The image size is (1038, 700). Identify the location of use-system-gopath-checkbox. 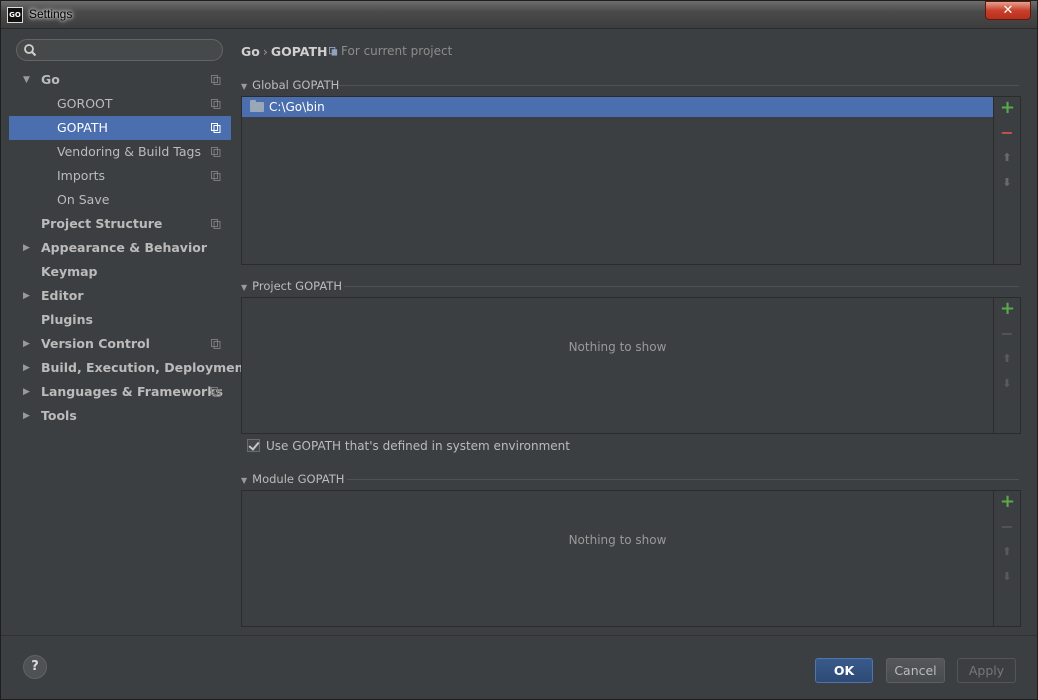
(253, 445).